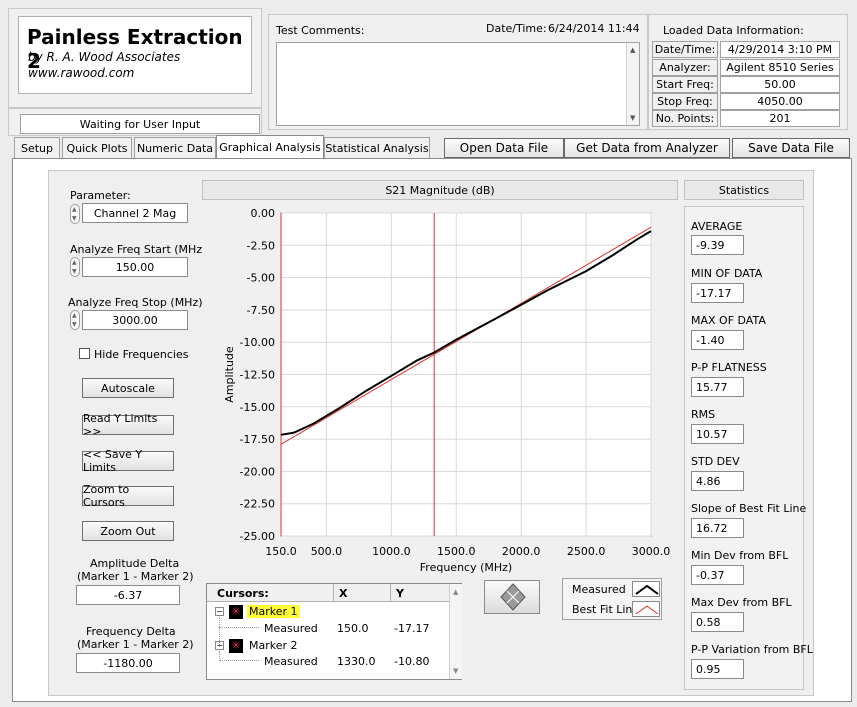 This screenshot has width=857, height=707. I want to click on save-y-limits-button: << Save Y Limits, so click(128, 461).